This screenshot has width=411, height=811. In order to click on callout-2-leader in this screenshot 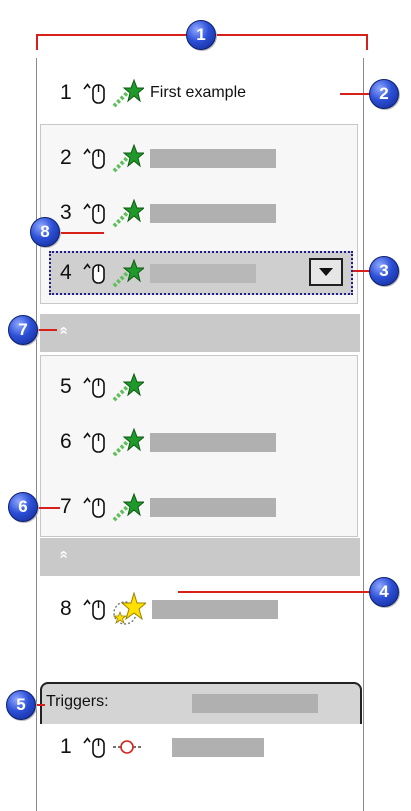, I will do `click(355, 94)`.